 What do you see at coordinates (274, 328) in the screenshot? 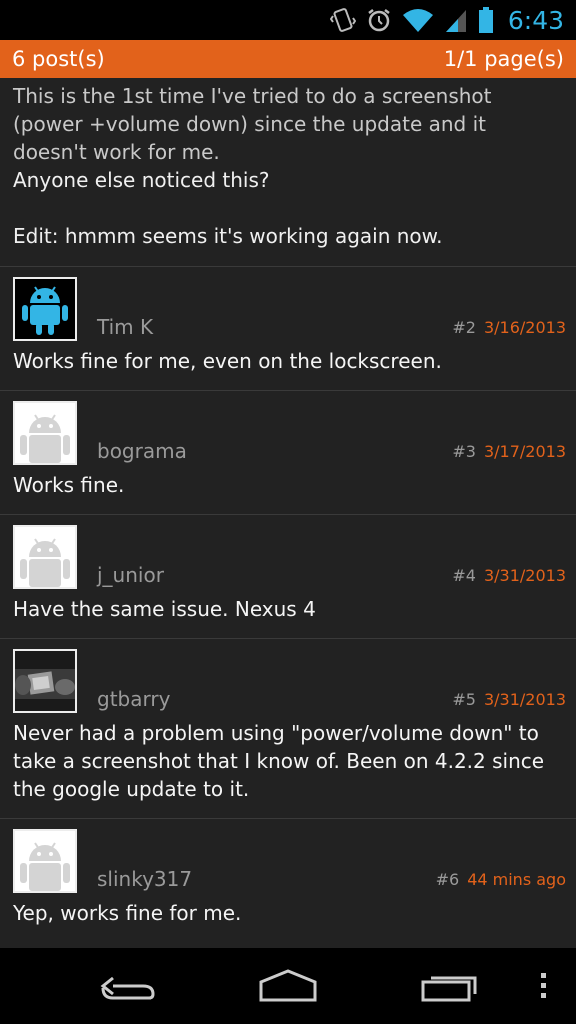
I see `post-author: Tim K` at bounding box center [274, 328].